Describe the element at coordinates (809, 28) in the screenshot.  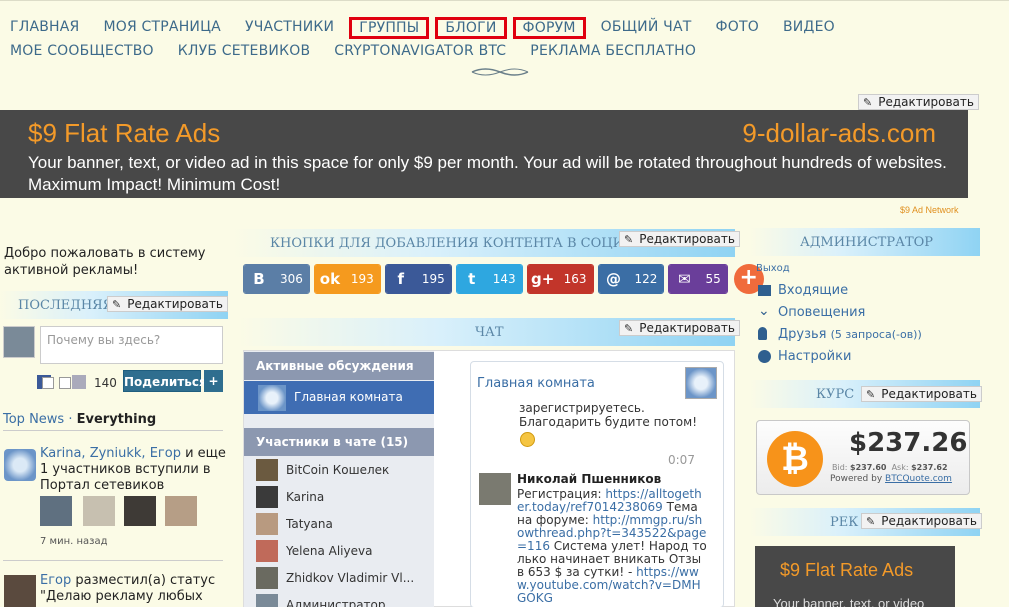
I see `nav-video: ВИДЕО` at that location.